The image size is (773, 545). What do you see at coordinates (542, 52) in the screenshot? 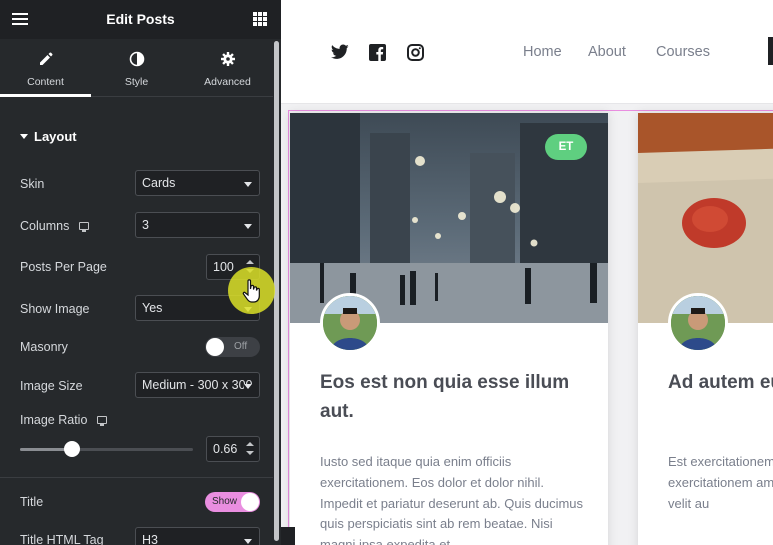
I see `nav-home: Home` at bounding box center [542, 52].